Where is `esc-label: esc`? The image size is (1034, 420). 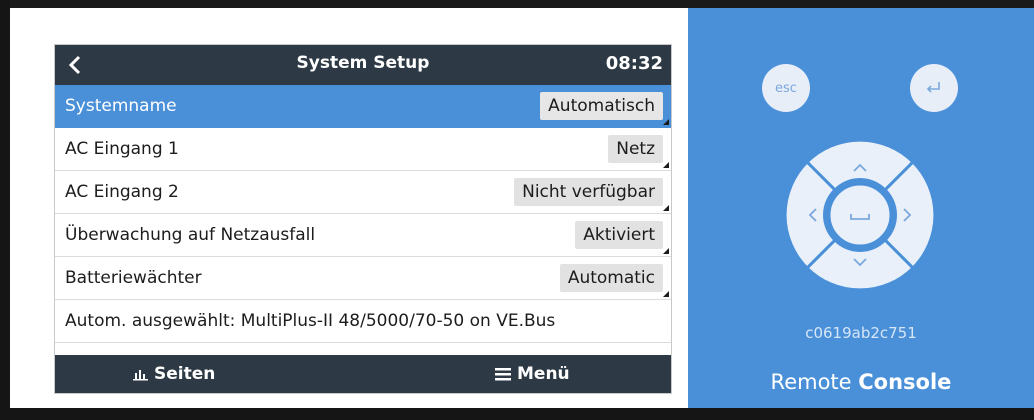
esc-label: esc is located at coordinates (786, 88).